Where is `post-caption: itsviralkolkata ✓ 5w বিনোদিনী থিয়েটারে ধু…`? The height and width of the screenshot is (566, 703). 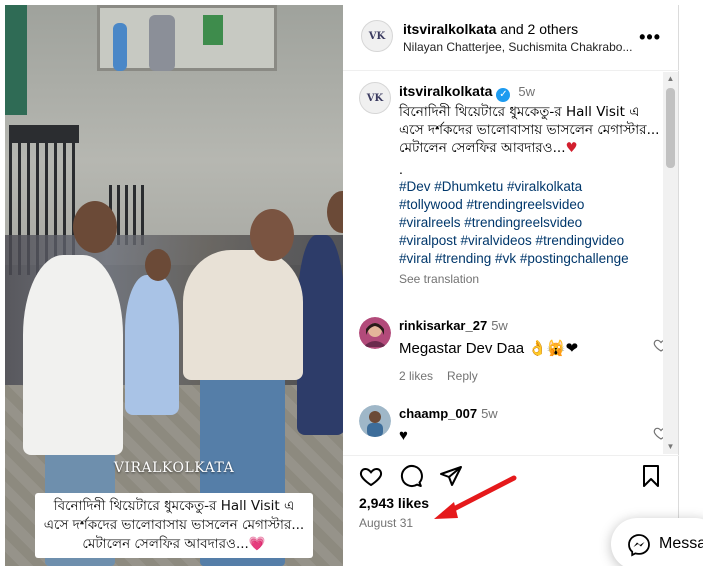 post-caption: itsviralkolkata ✓ 5w বিনোদিনী থিয়েটারে ধু… is located at coordinates (530, 185).